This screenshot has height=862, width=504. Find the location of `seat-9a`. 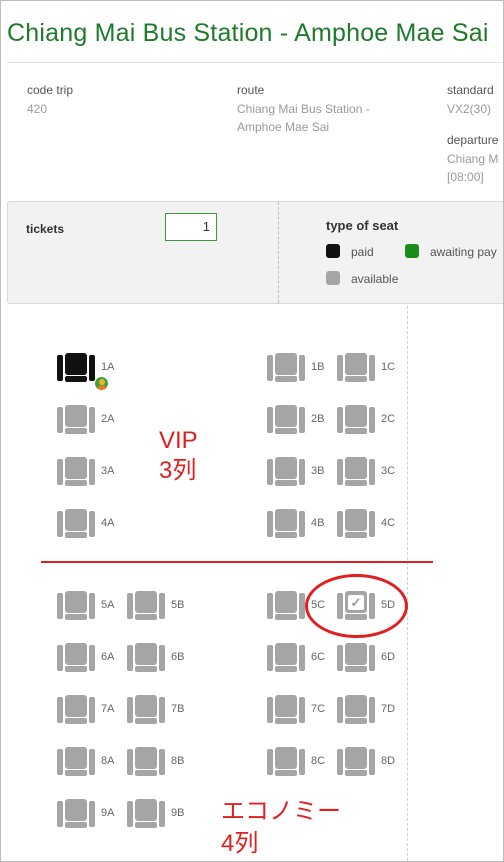

seat-9a is located at coordinates (76, 814).